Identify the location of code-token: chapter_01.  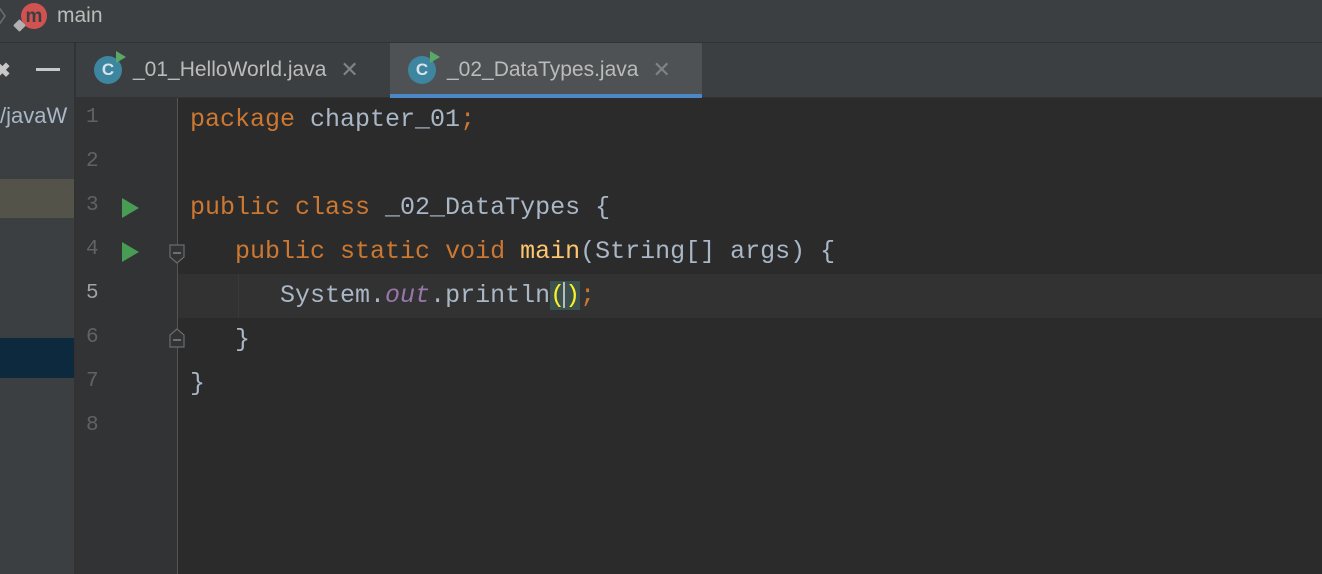
(378, 119).